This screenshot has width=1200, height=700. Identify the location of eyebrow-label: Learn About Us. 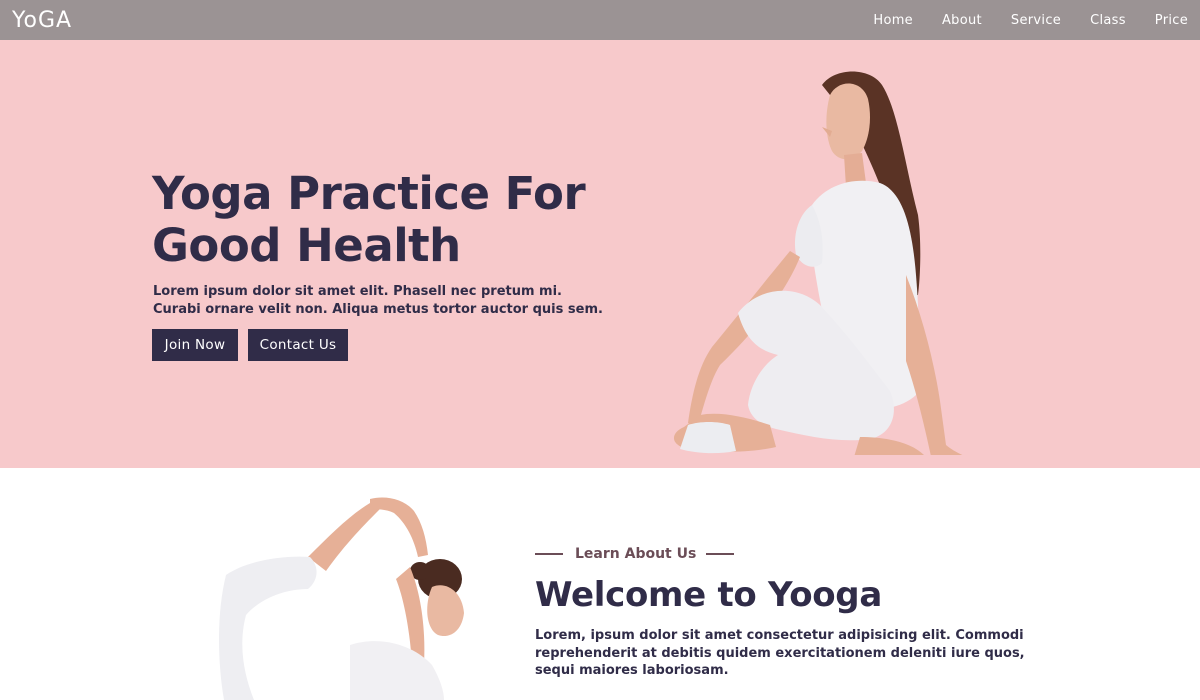
(636, 554).